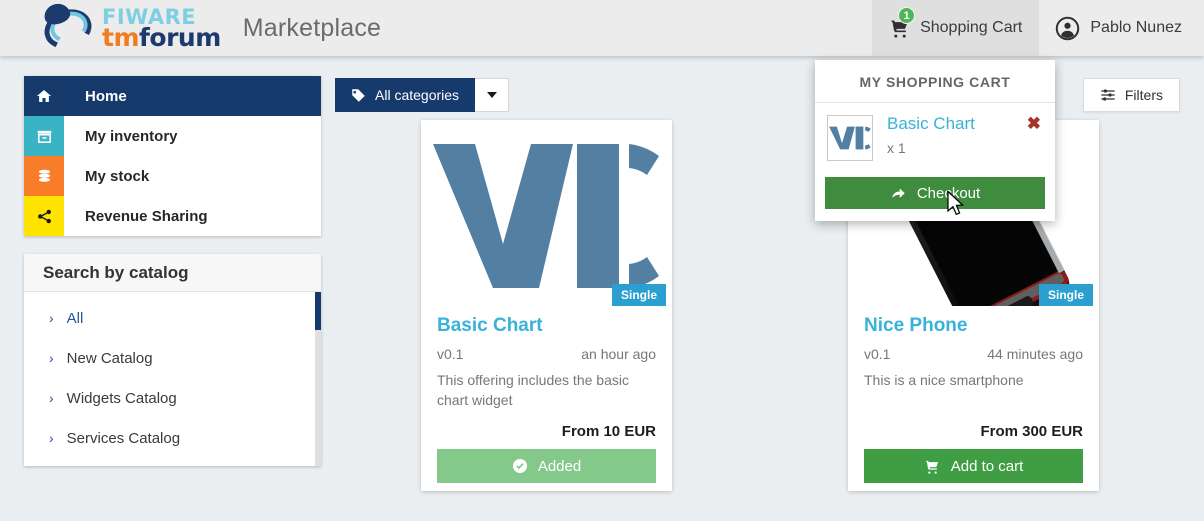 This screenshot has width=1204, height=521. What do you see at coordinates (318, 311) in the screenshot?
I see `catalog-scrollbar-thumb` at bounding box center [318, 311].